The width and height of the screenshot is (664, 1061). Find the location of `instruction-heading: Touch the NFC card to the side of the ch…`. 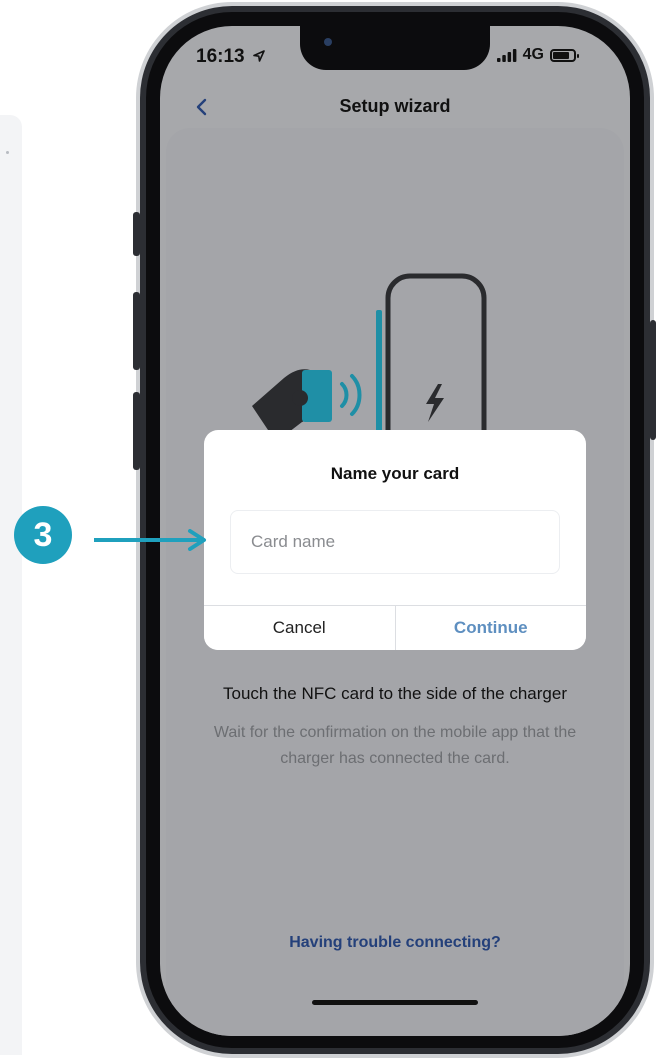

instruction-heading: Touch the NFC card to the side of the ch… is located at coordinates (395, 693).